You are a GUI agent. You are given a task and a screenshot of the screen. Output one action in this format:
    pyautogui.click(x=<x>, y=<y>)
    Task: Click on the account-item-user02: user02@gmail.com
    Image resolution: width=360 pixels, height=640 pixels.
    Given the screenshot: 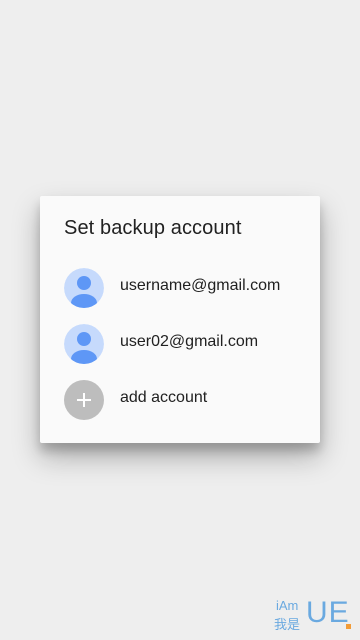 What is the action you would take?
    pyautogui.click(x=180, y=343)
    